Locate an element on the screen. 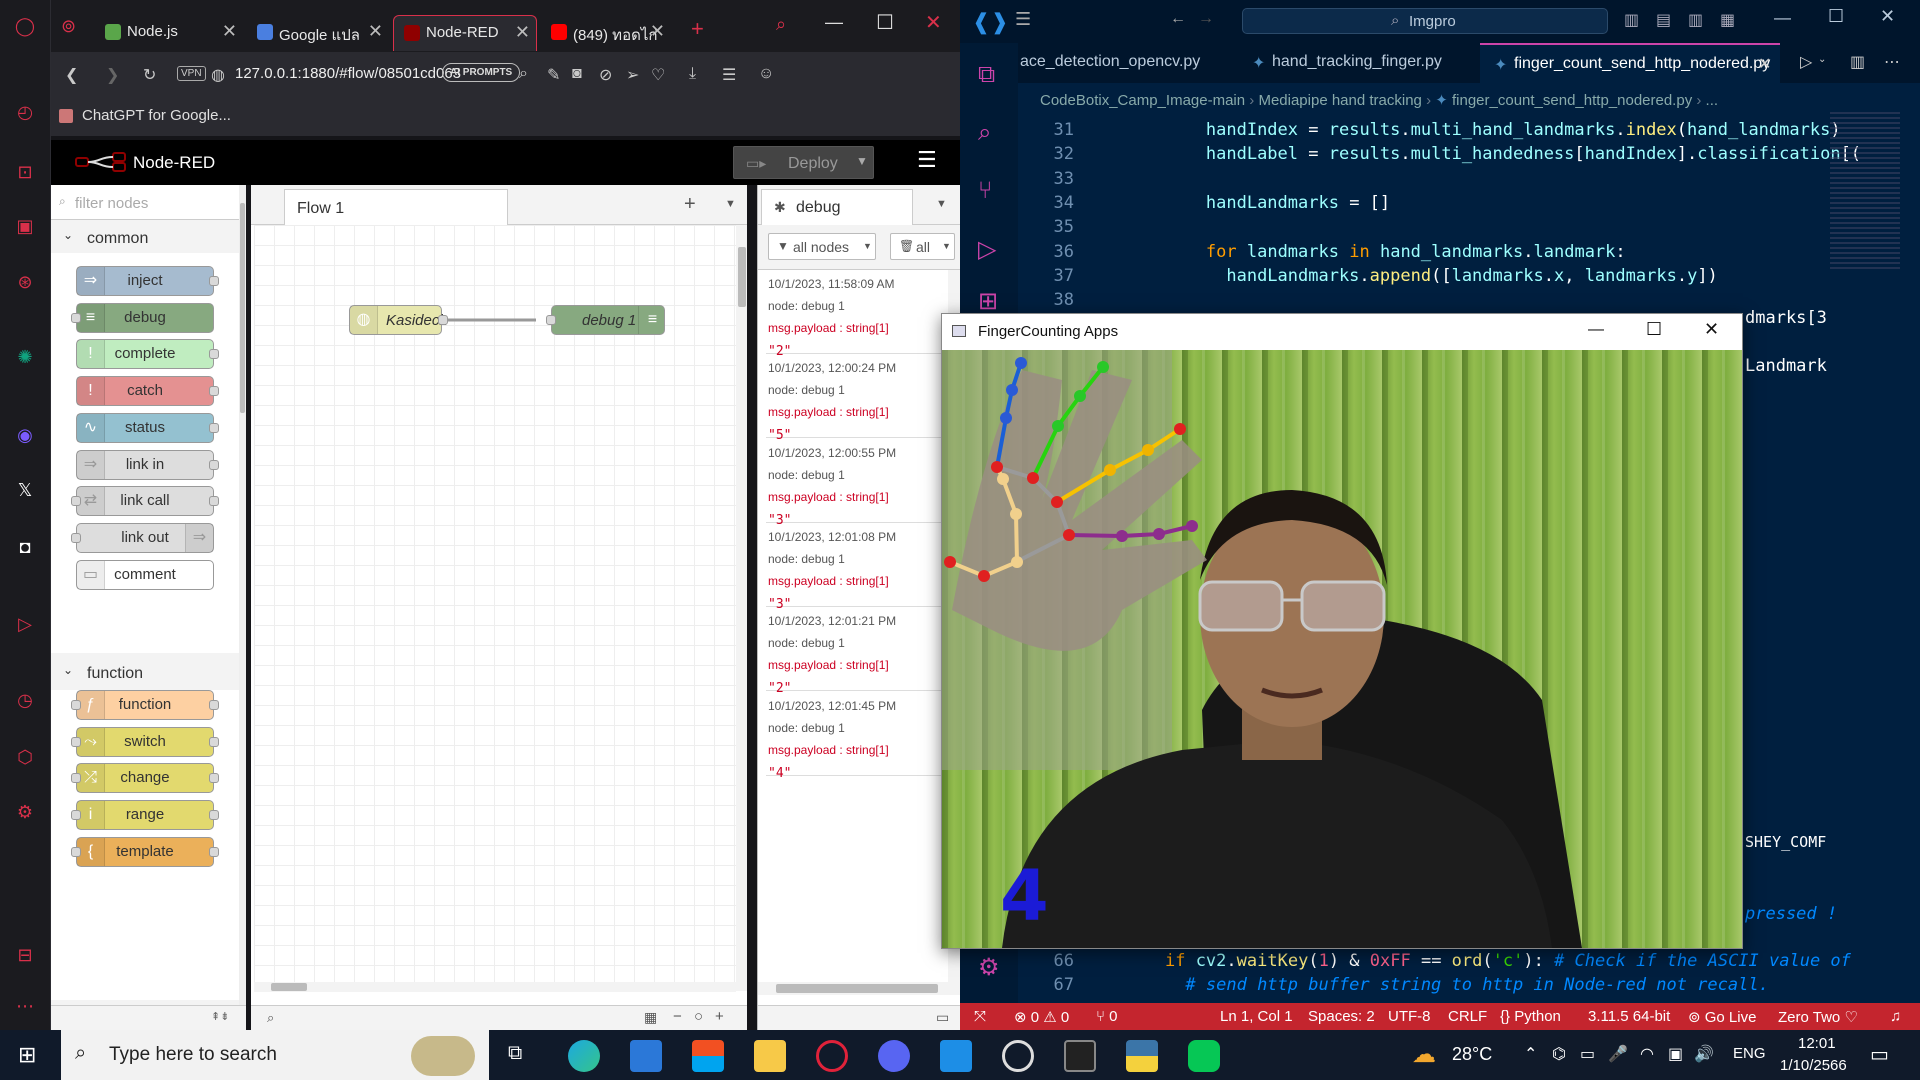 This screenshot has height=1080, width=1920. close-icon: ✕ is located at coordinates (229, 31).